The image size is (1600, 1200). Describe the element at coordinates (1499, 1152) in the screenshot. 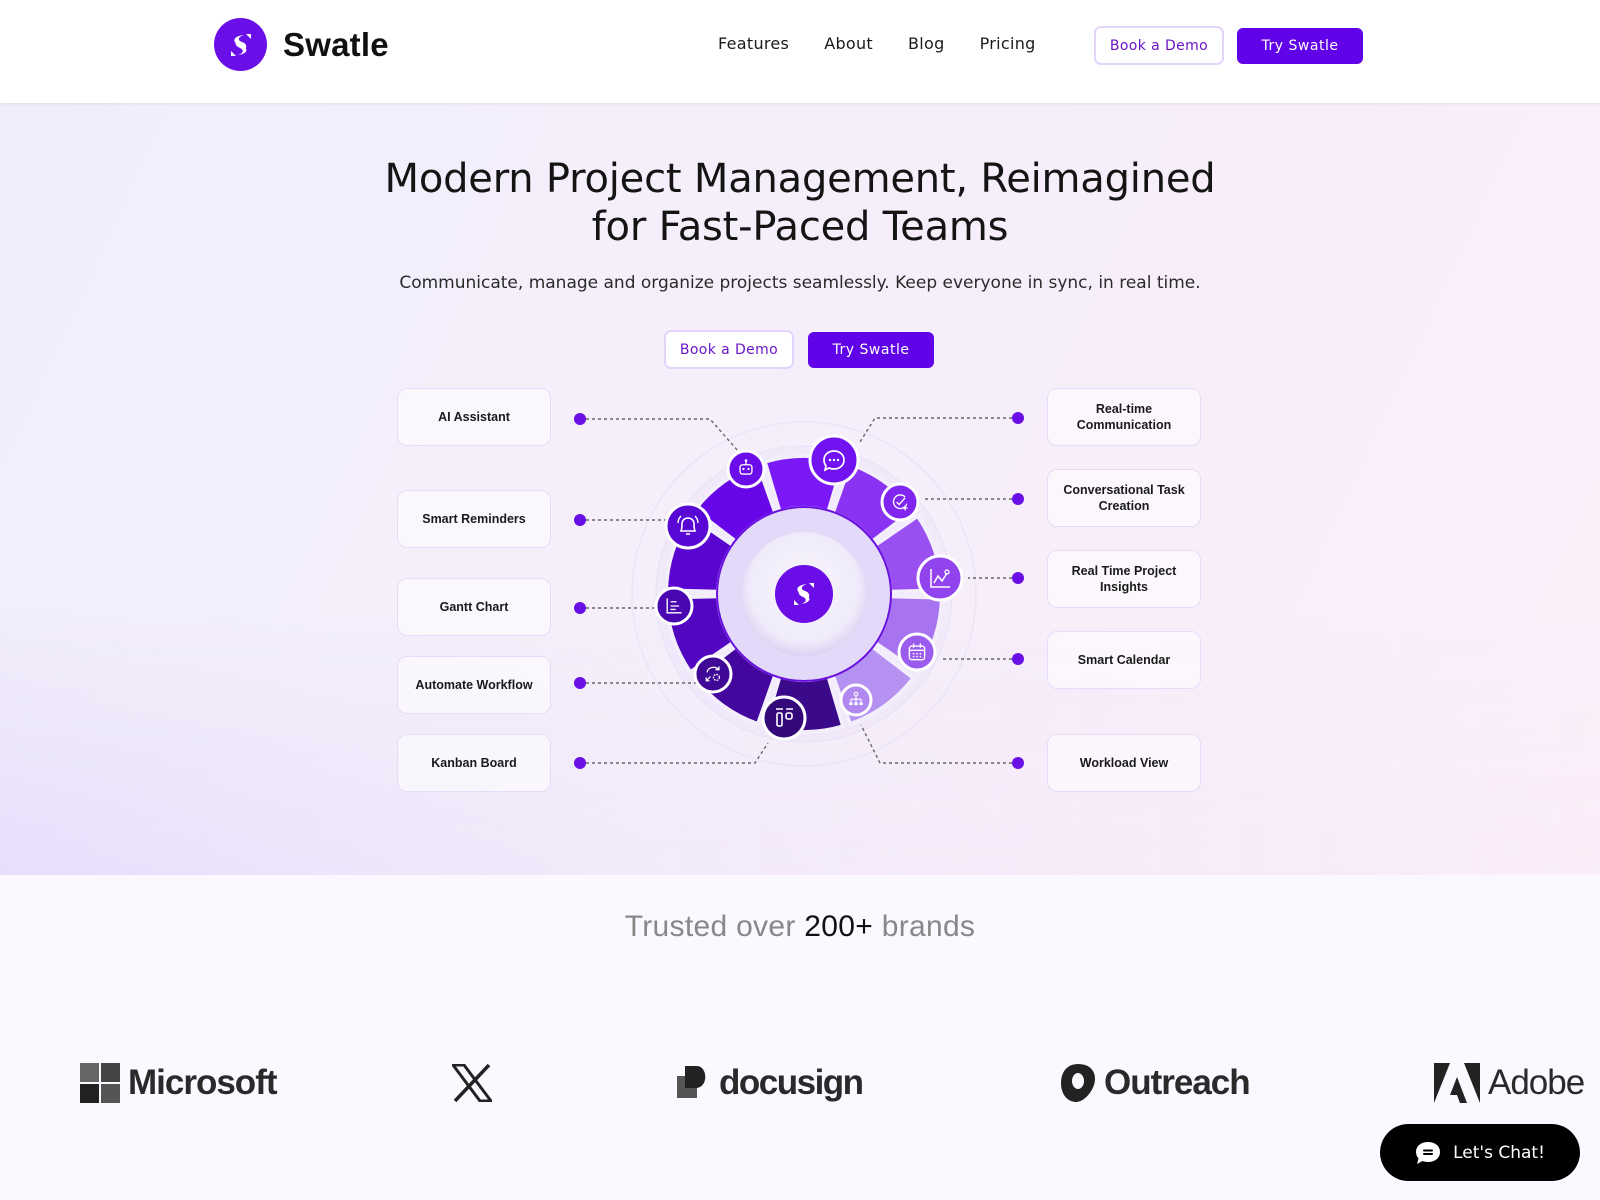

I see `chat-widget-label: Let's Chat!` at that location.